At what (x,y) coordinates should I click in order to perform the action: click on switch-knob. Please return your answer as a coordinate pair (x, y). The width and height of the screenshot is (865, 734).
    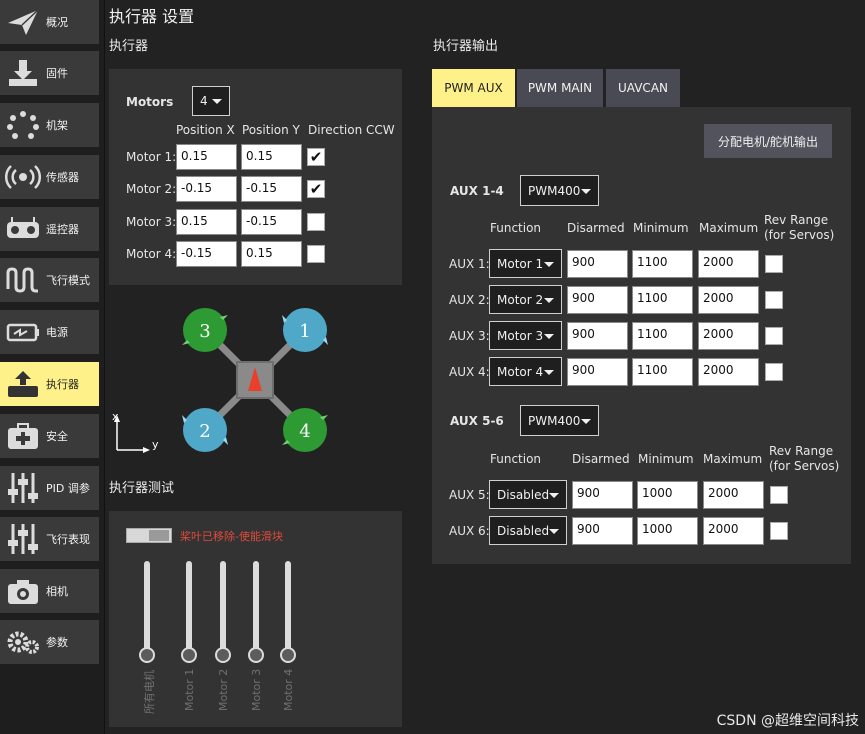
    Looking at the image, I should click on (159, 535).